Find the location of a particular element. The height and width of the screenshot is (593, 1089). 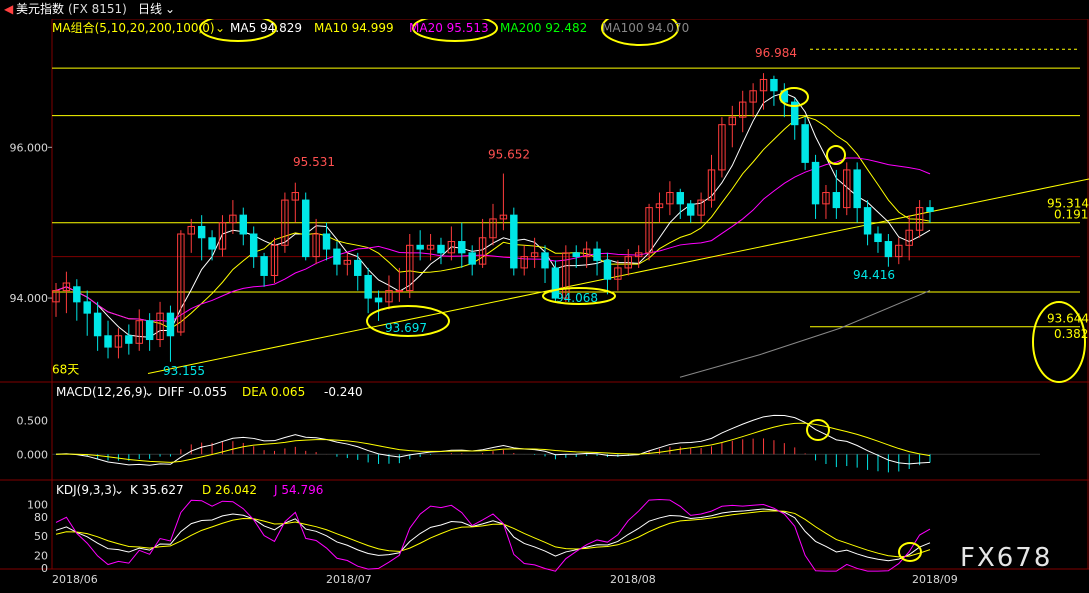

days-label: 68天 is located at coordinates (65, 369).